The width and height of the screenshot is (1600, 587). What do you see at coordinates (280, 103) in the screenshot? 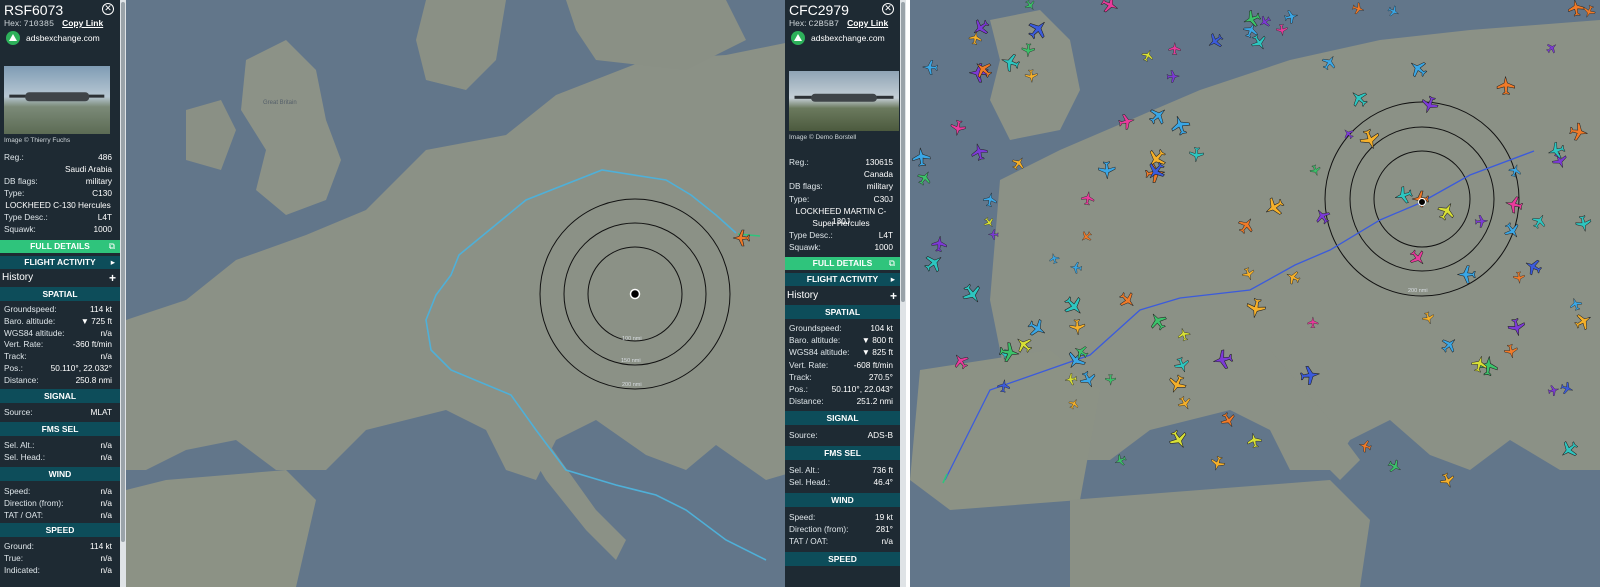
I see `map-label-gb: Great Britain` at bounding box center [280, 103].